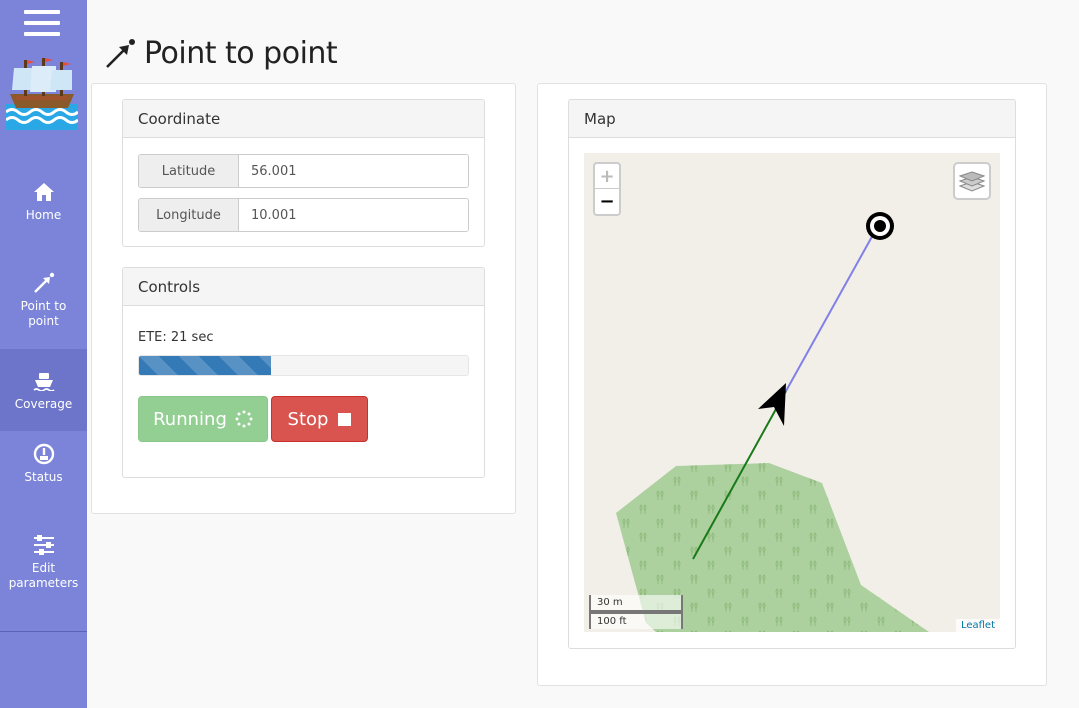  What do you see at coordinates (308, 419) in the screenshot?
I see `stop-label: Stop` at bounding box center [308, 419].